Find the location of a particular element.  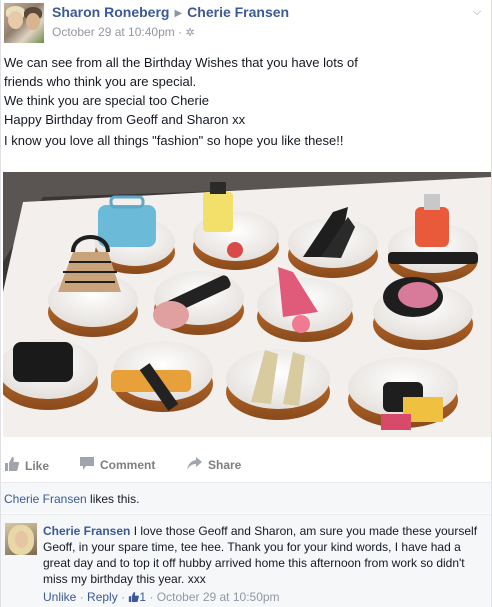

unlike-link: Unlike is located at coordinates (59, 597).